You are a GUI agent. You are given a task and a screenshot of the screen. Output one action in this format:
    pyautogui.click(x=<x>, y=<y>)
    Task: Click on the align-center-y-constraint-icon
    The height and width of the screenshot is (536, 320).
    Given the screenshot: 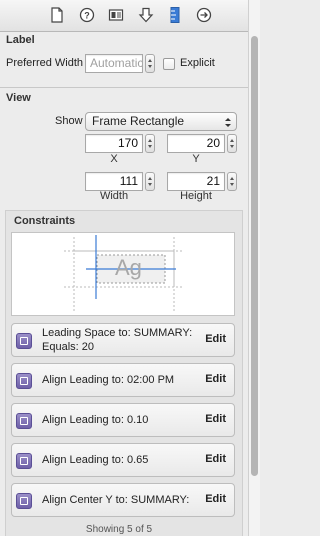 What is the action you would take?
    pyautogui.click(x=24, y=501)
    